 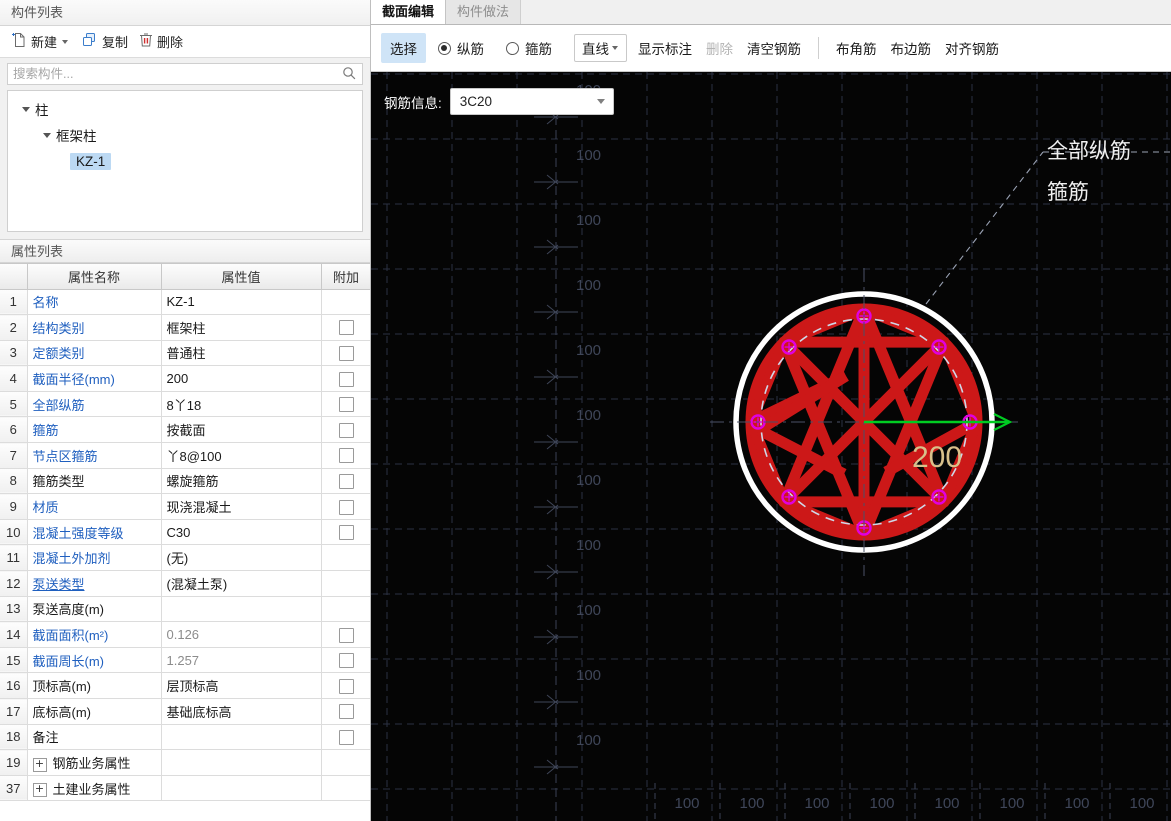 I want to click on table-row: 5 全部纵筋 8丫18, so click(x=185, y=404).